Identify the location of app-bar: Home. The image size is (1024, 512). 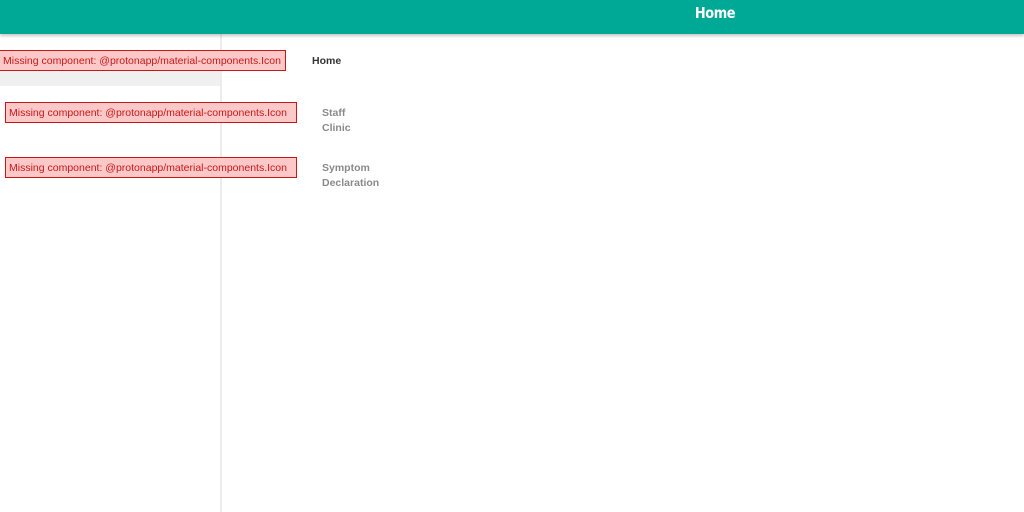
(512, 17).